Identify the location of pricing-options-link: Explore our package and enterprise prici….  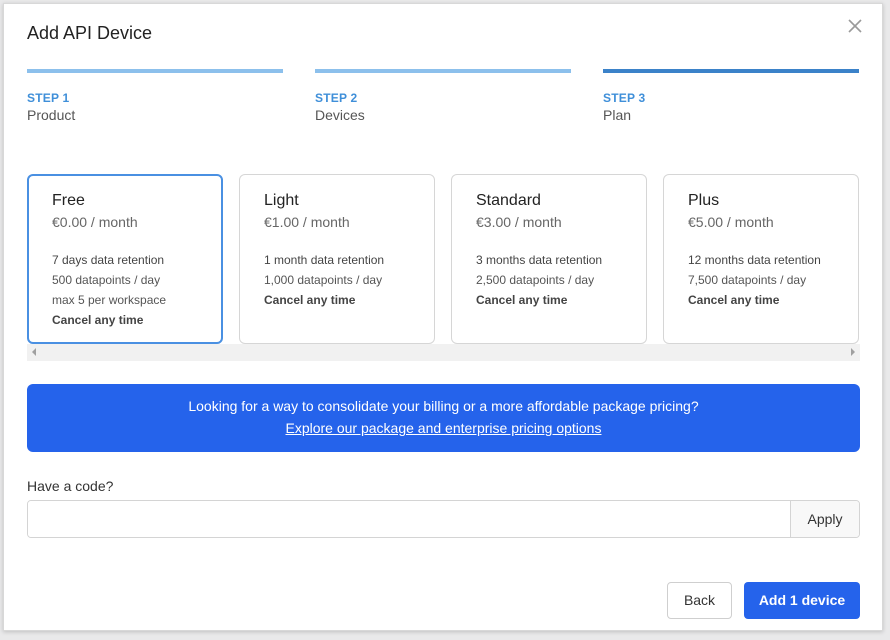
(444, 428).